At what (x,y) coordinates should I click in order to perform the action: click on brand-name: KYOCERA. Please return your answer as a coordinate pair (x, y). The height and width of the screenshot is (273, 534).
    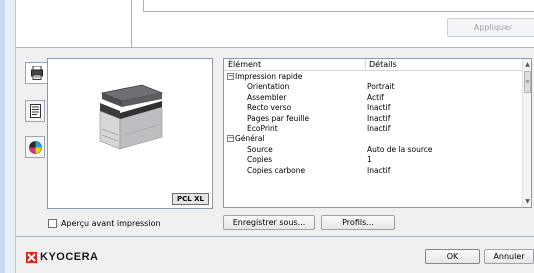
    Looking at the image, I should click on (69, 257).